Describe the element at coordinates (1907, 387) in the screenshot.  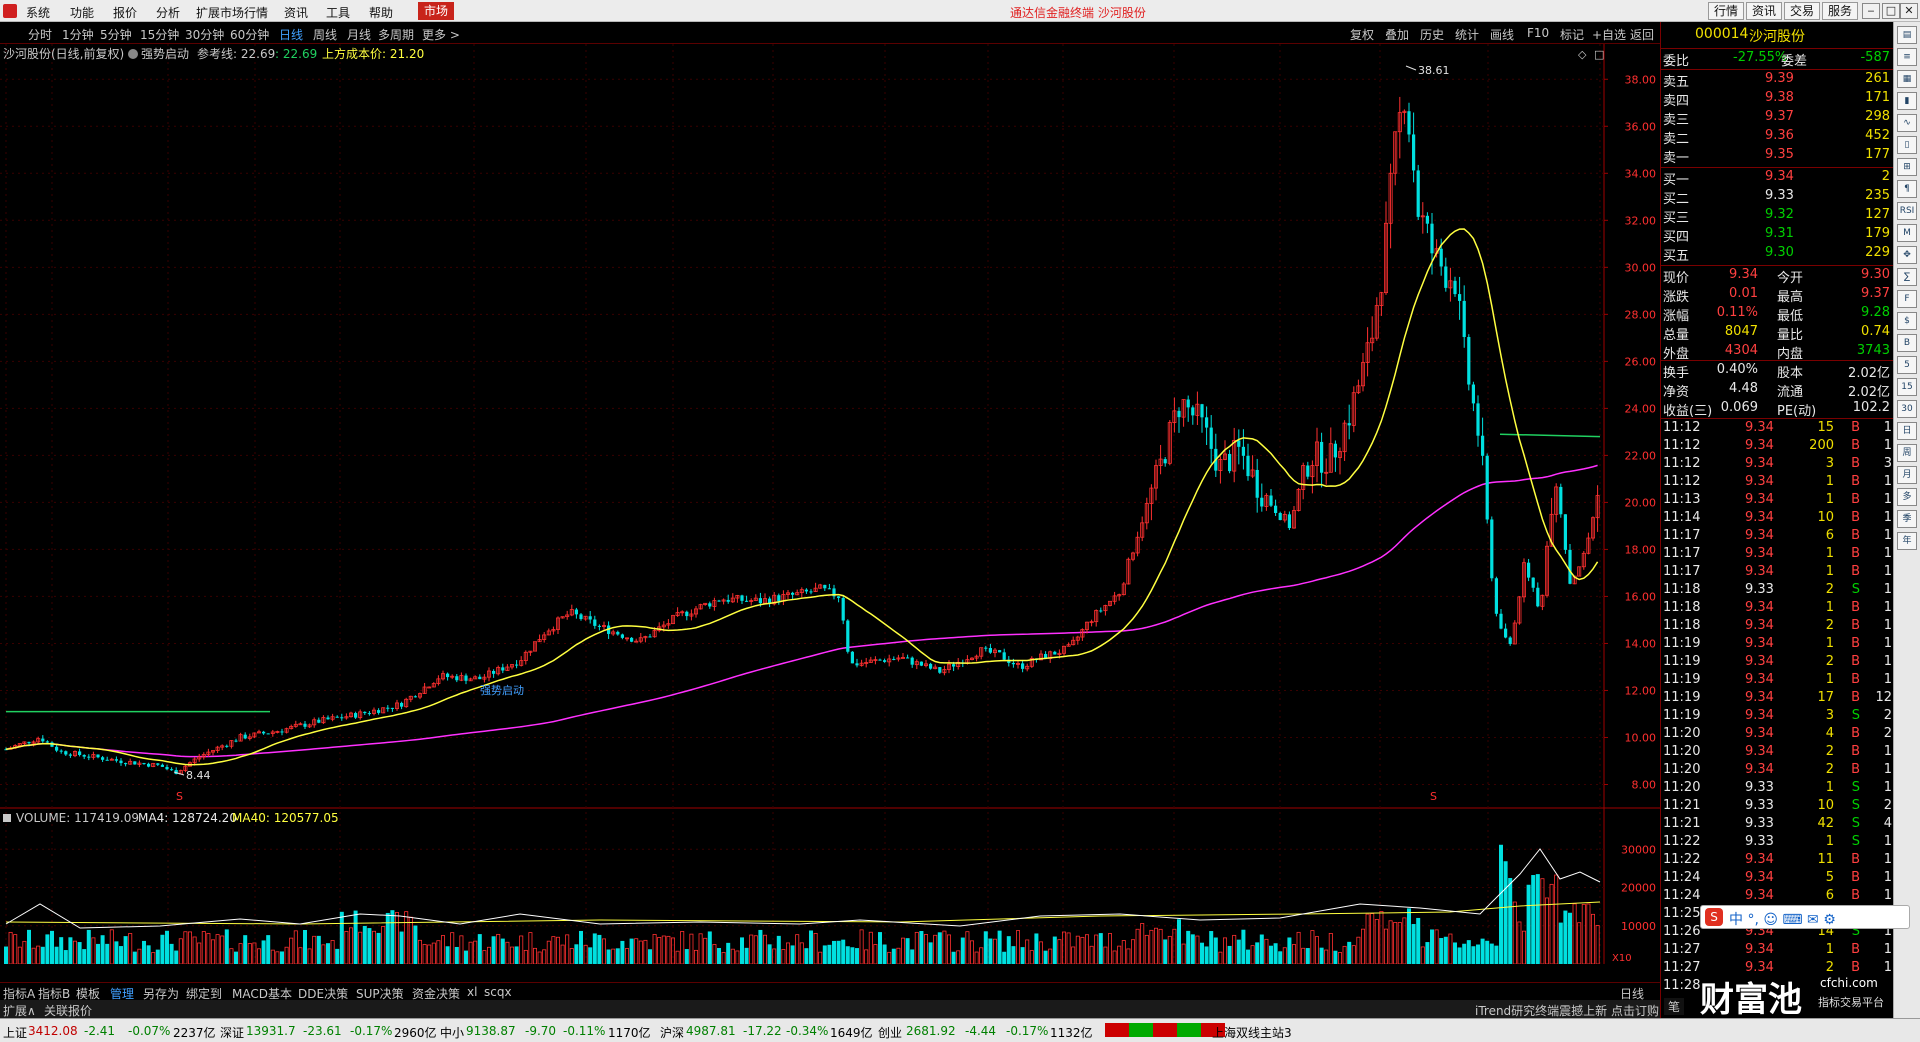
I see `num-icon: 15` at that location.